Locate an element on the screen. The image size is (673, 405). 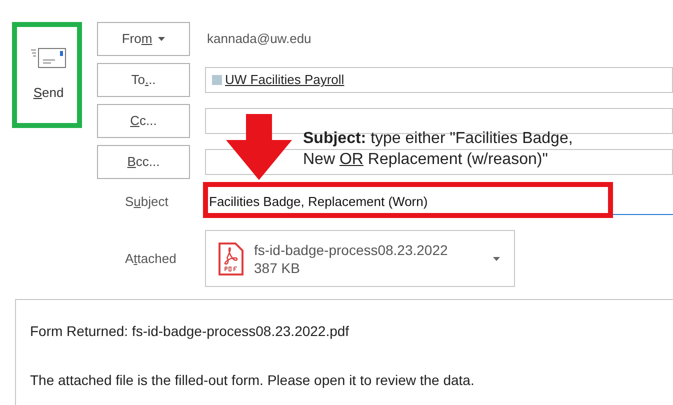
contact-icon is located at coordinates (217, 80).